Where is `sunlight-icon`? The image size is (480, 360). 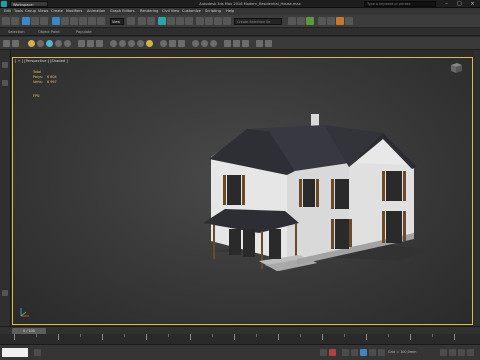
sunlight-icon is located at coordinates (149, 43).